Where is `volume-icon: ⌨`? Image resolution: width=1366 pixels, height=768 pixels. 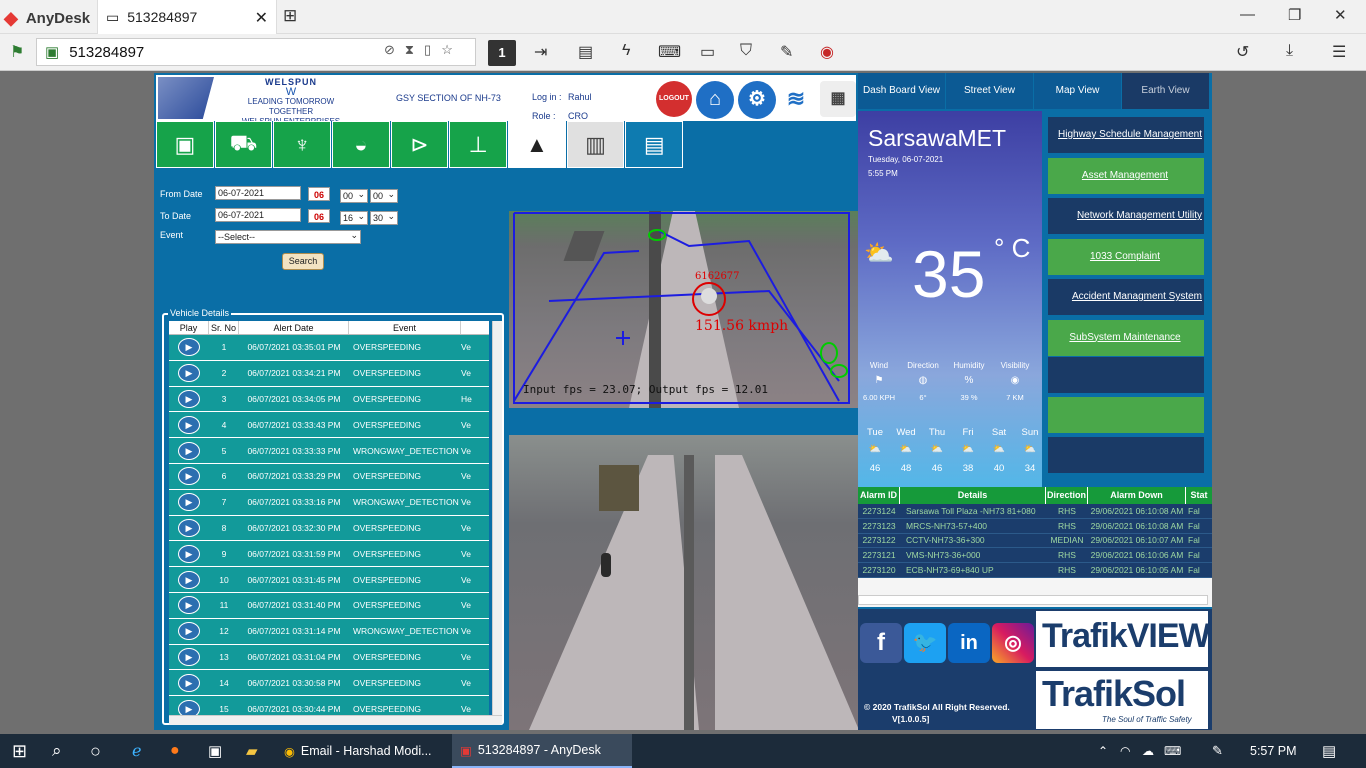
volume-icon: ⌨ is located at coordinates (1172, 751).